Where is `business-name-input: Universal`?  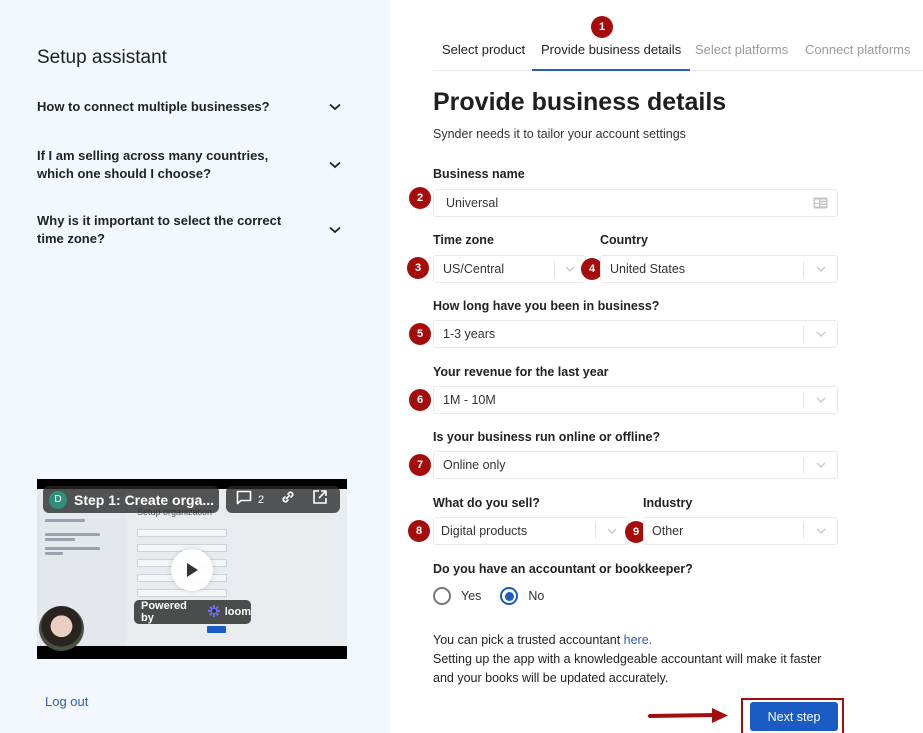
business-name-input: Universal is located at coordinates (635, 203).